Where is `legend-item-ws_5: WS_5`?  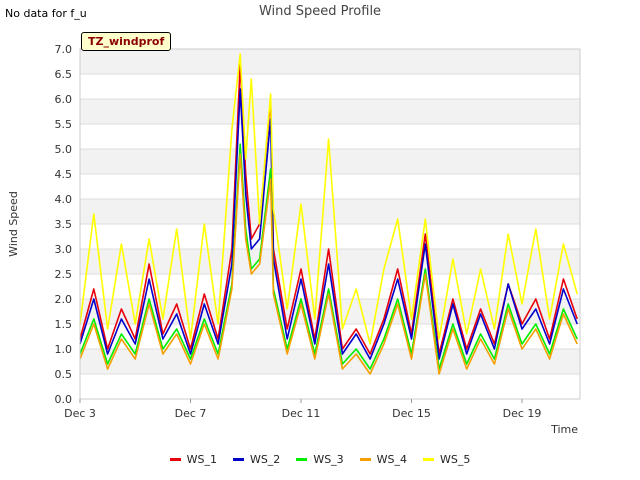 legend-item-ws_5: WS_5 is located at coordinates (446, 459).